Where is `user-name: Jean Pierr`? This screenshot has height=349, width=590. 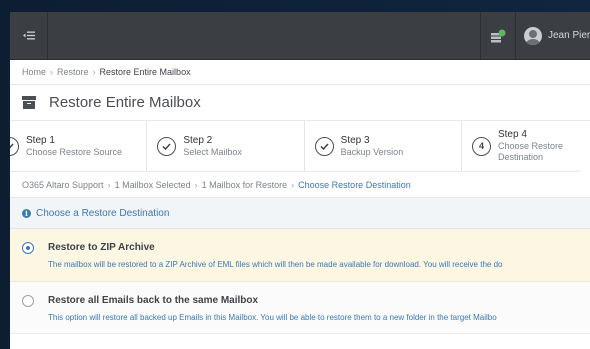 user-name: Jean Pierr is located at coordinates (569, 35).